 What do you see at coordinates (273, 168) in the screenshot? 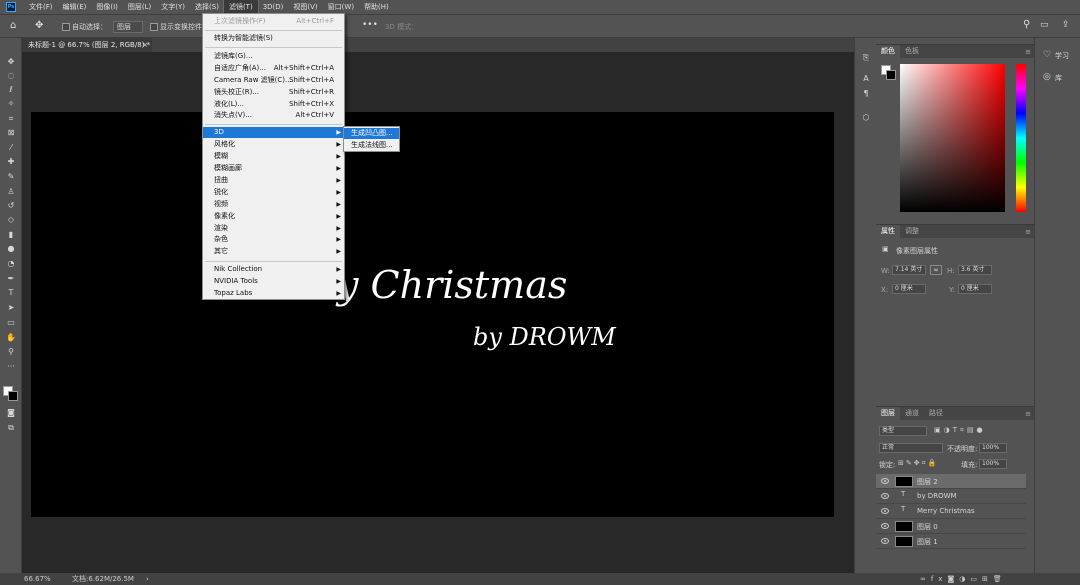
I see `menu-item: 模糊画廊 ▶` at bounding box center [273, 168].